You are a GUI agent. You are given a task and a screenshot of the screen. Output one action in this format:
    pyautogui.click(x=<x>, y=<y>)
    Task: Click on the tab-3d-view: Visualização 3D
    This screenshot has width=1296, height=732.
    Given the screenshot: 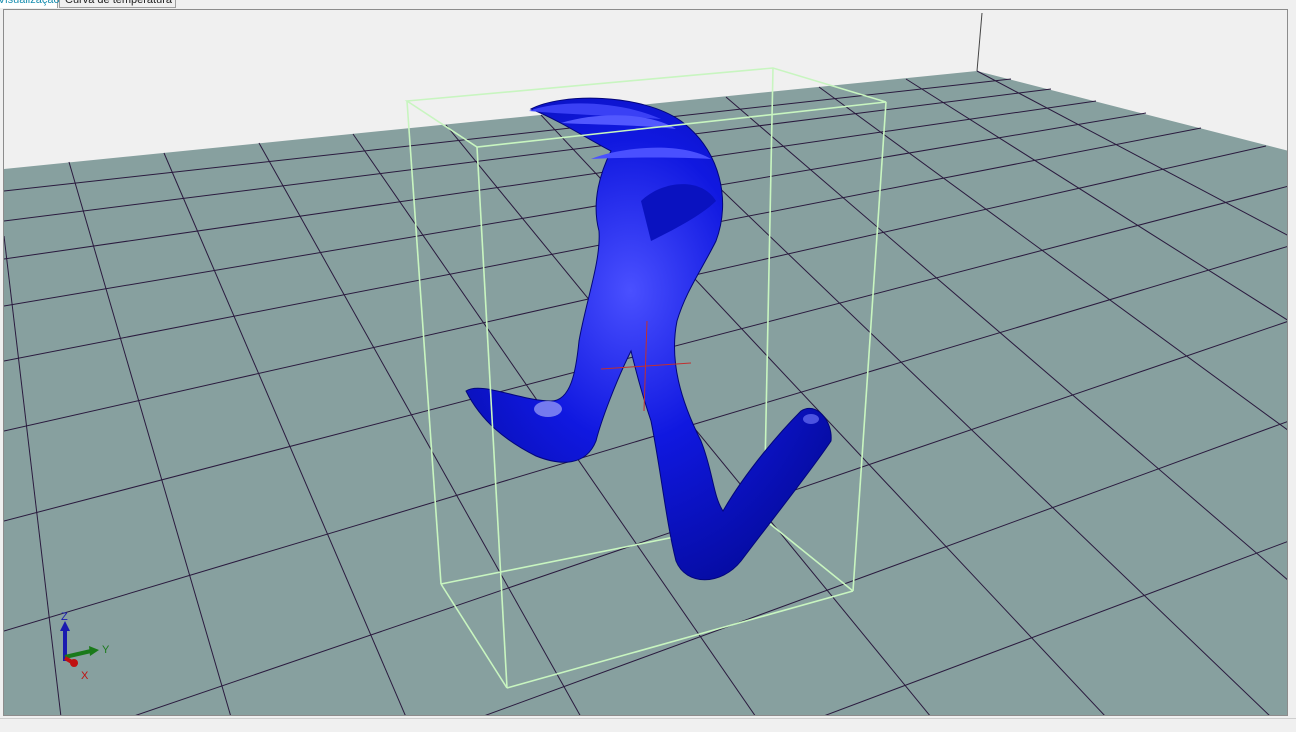 What is the action you would take?
    pyautogui.click(x=38, y=4)
    